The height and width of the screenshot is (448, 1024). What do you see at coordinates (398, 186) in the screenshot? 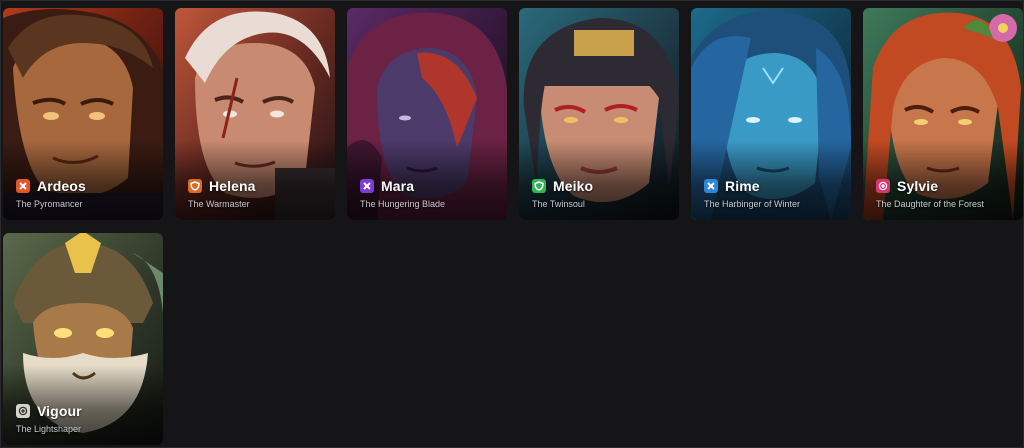
I see `hero-name: Mara` at bounding box center [398, 186].